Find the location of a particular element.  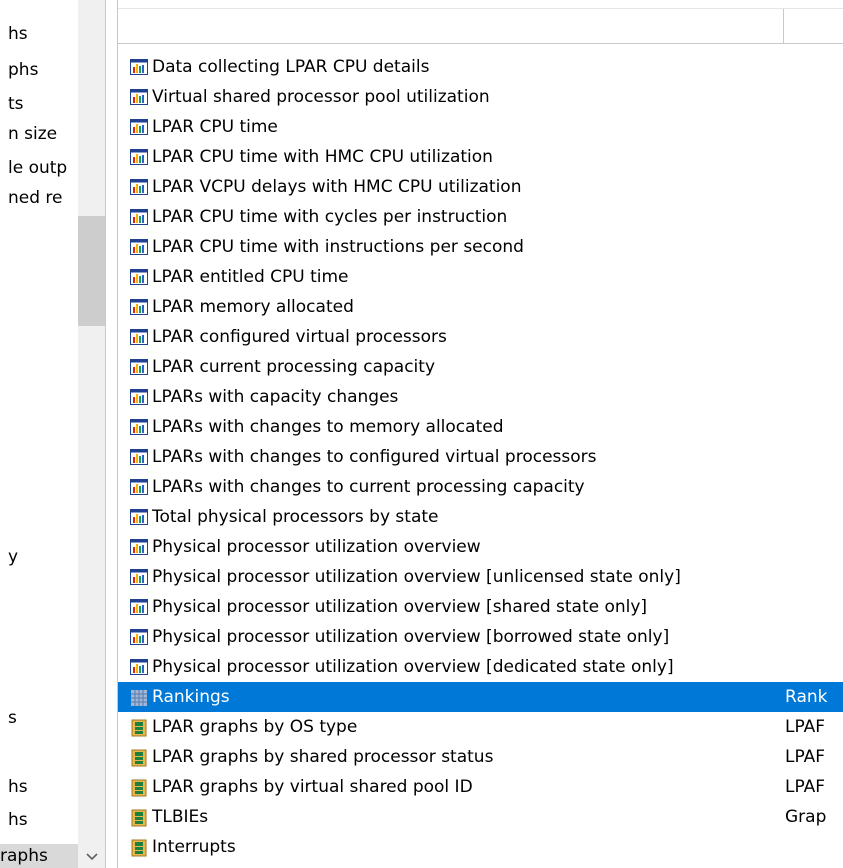

tree-item: s is located at coordinates (12, 718).